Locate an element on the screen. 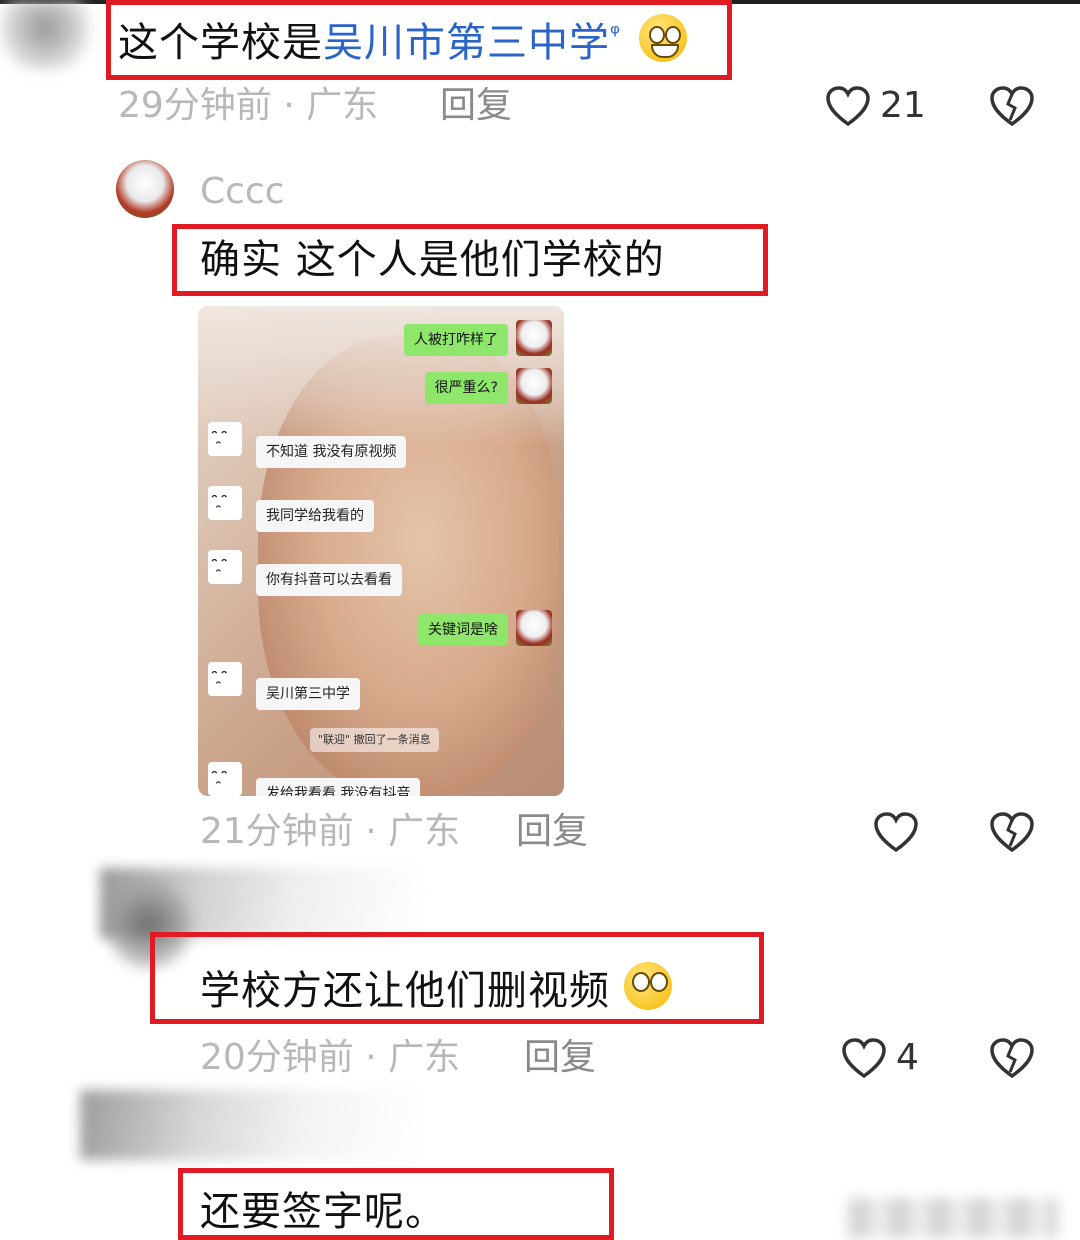  avatar is located at coordinates (145, 189).